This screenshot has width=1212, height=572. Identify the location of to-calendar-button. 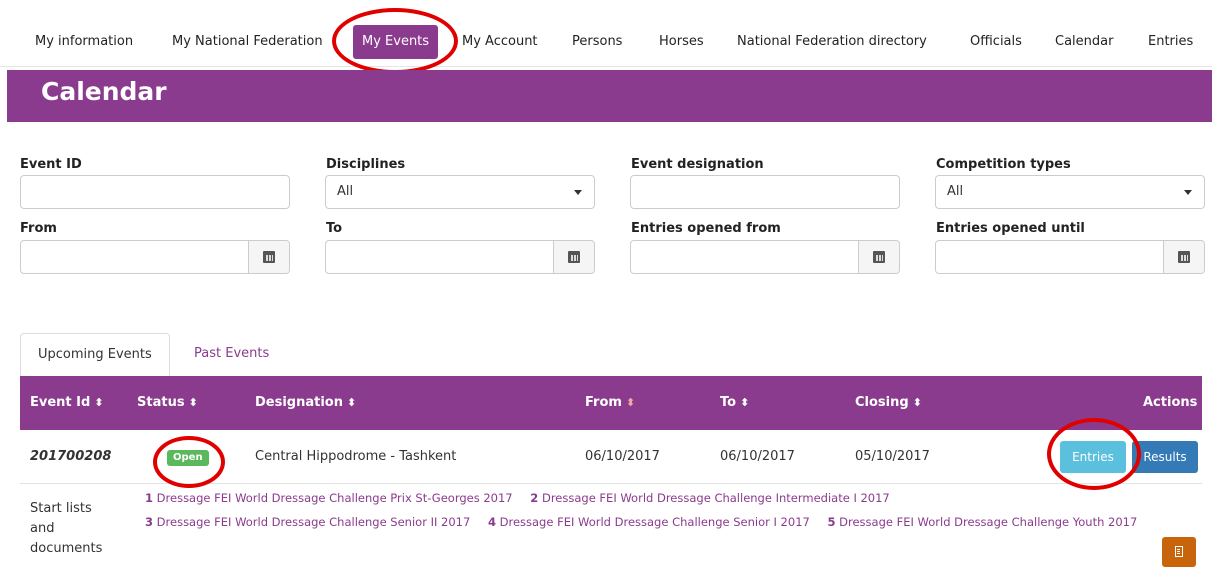
(573, 257).